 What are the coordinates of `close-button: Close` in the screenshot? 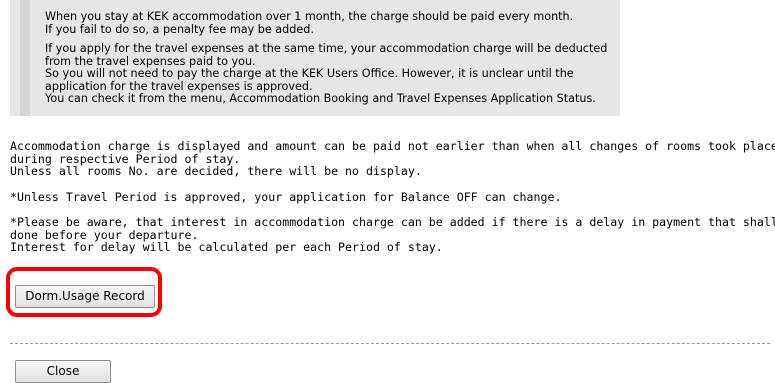 It's located at (63, 371).